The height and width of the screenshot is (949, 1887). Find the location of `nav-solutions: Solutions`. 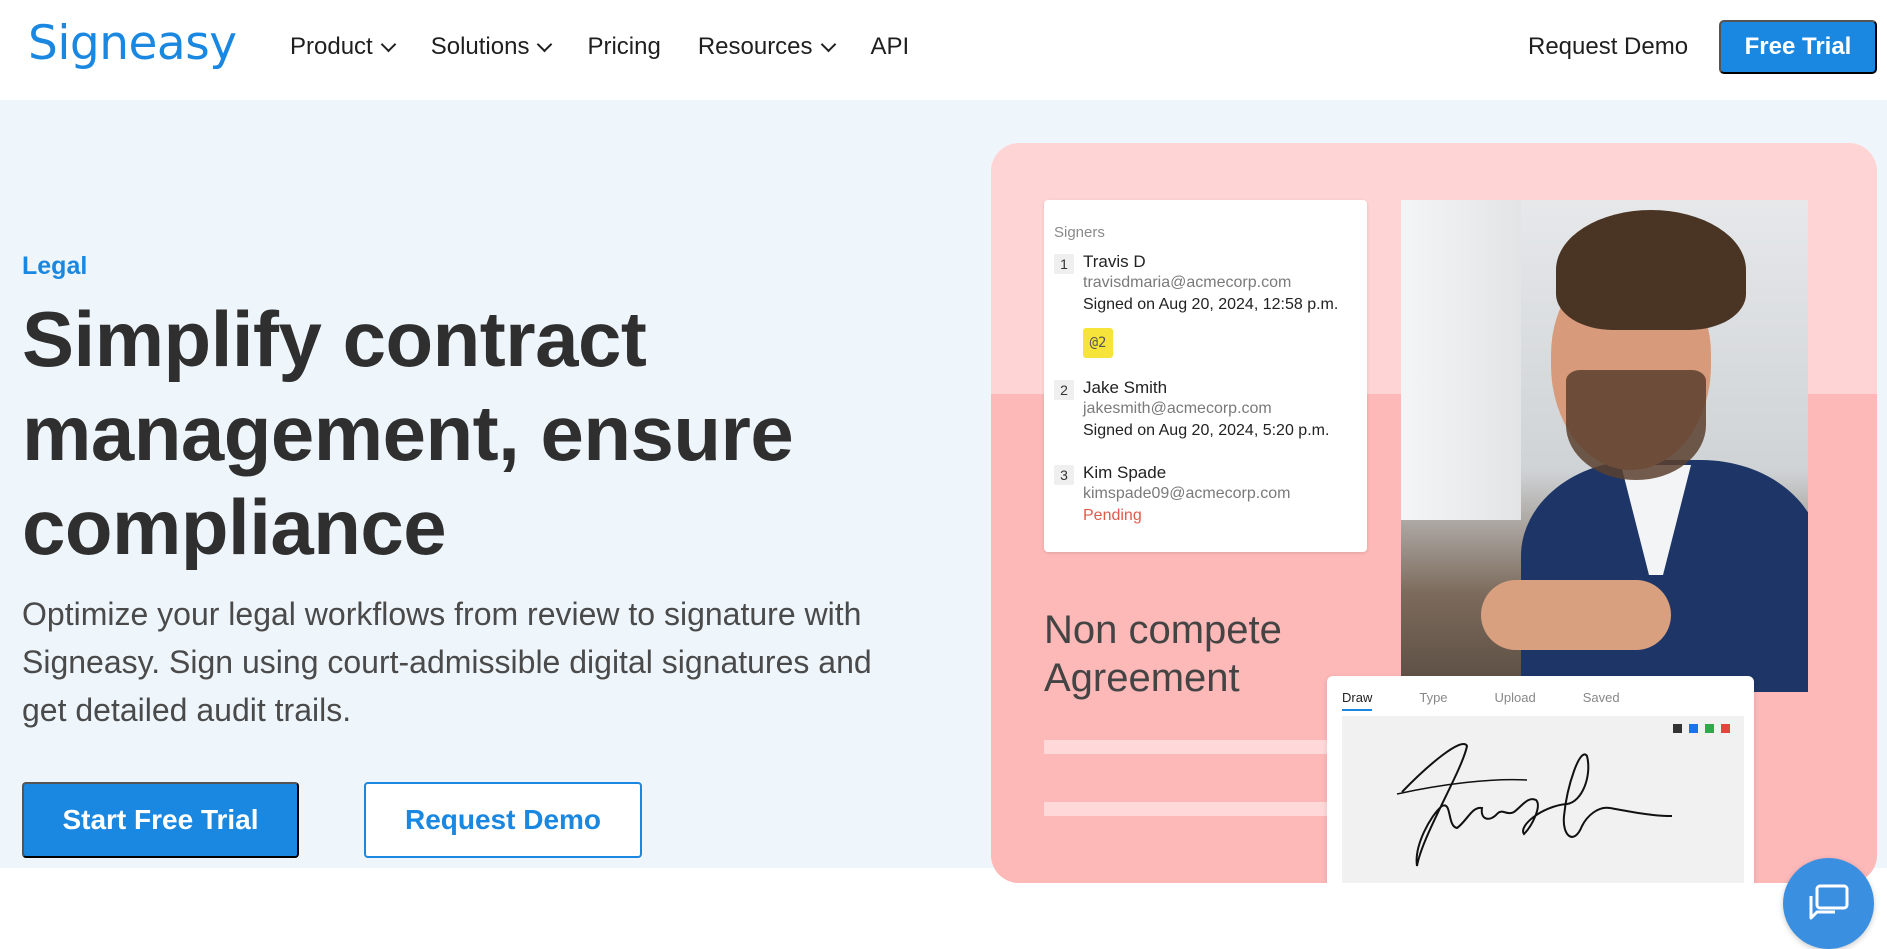

nav-solutions: Solutions is located at coordinates (491, 47).